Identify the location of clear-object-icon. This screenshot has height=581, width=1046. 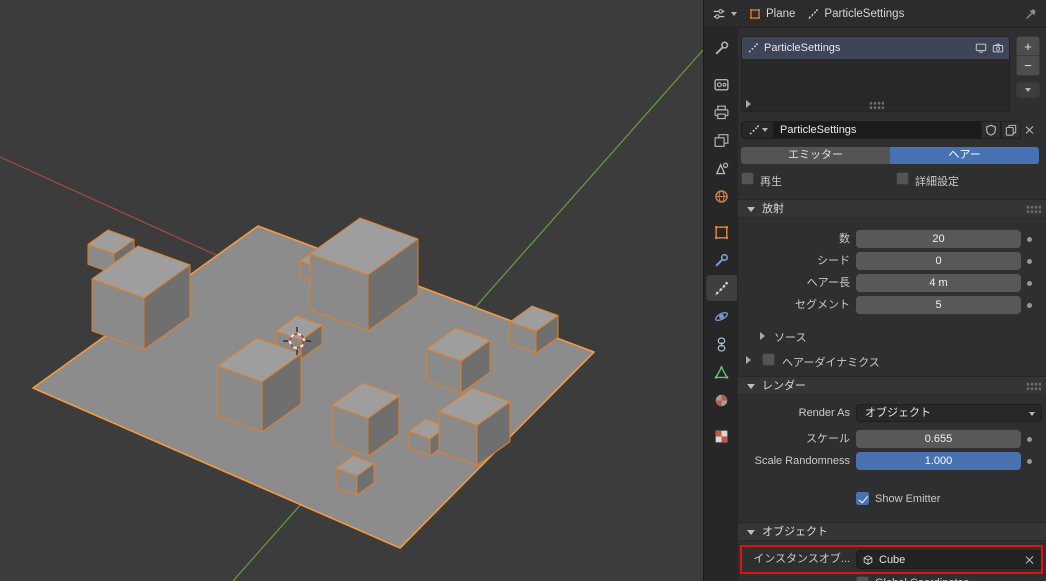
(1030, 560).